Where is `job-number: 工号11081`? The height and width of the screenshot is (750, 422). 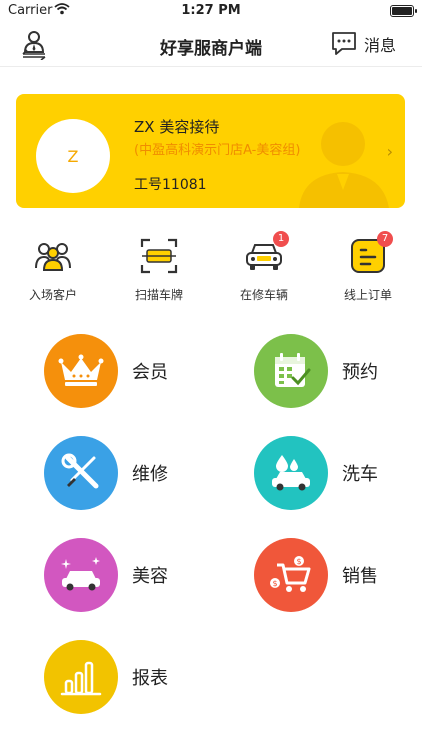 job-number: 工号11081 is located at coordinates (170, 185).